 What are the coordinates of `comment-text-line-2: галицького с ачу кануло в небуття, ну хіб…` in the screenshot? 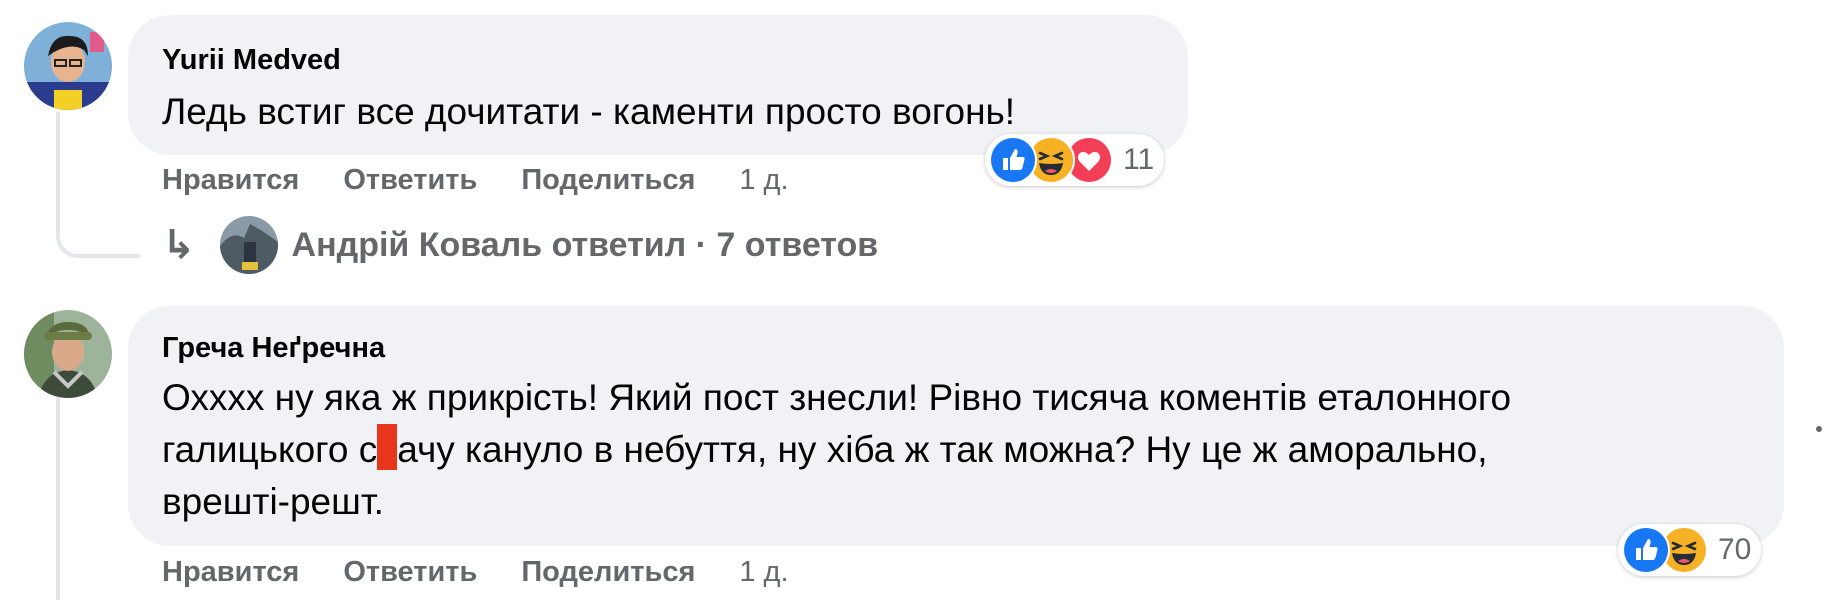 It's located at (962, 450).